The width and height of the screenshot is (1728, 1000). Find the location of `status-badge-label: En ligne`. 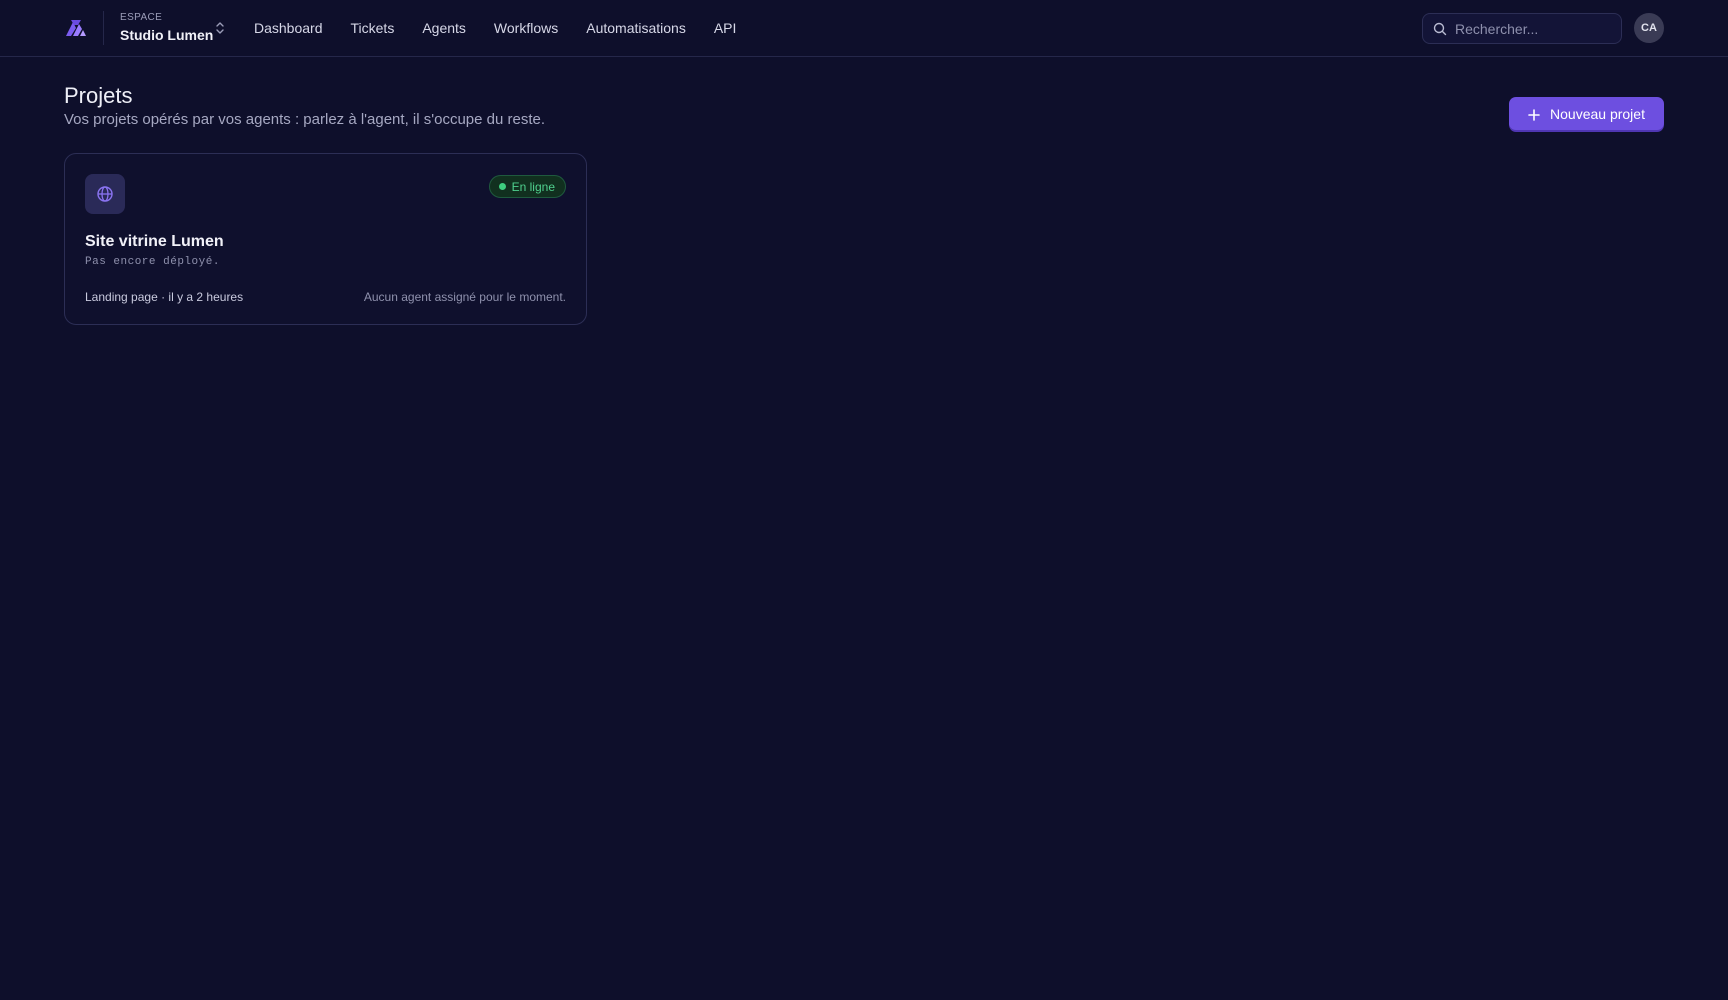

status-badge-label: En ligne is located at coordinates (533, 186).